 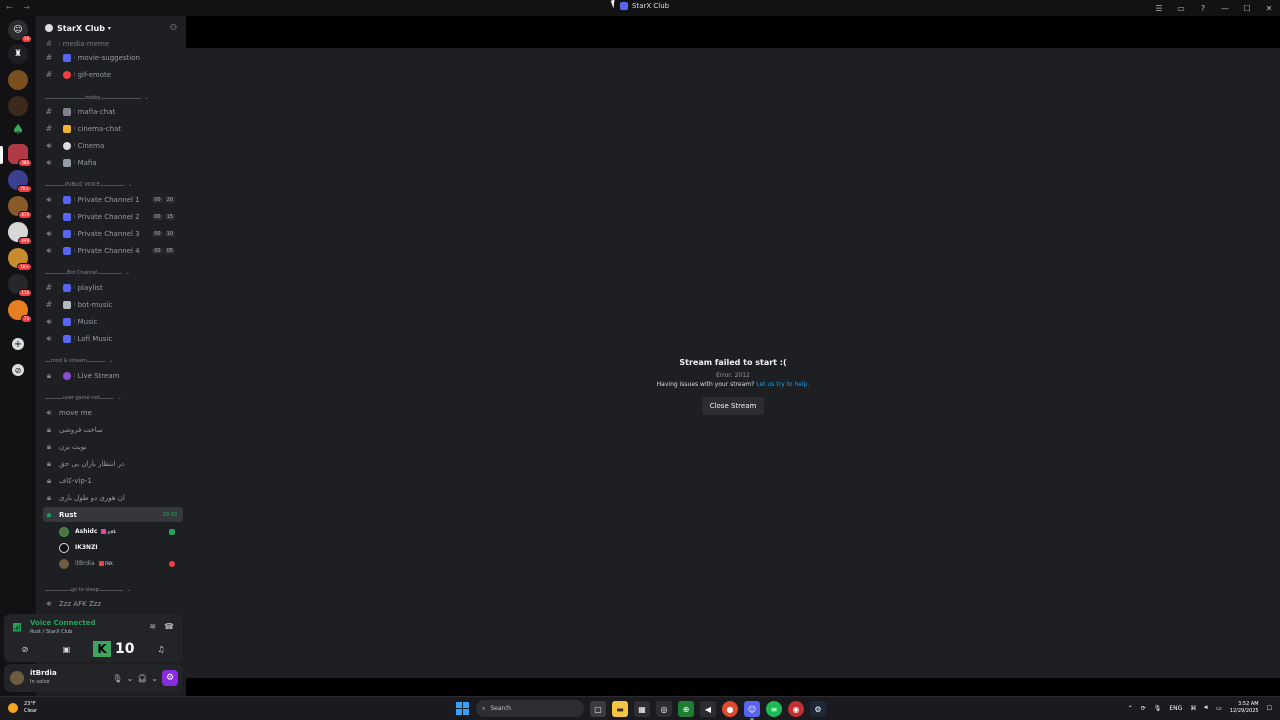 What do you see at coordinates (18, 54) in the screenshot?
I see `server-icon-1: ♜` at bounding box center [18, 54].